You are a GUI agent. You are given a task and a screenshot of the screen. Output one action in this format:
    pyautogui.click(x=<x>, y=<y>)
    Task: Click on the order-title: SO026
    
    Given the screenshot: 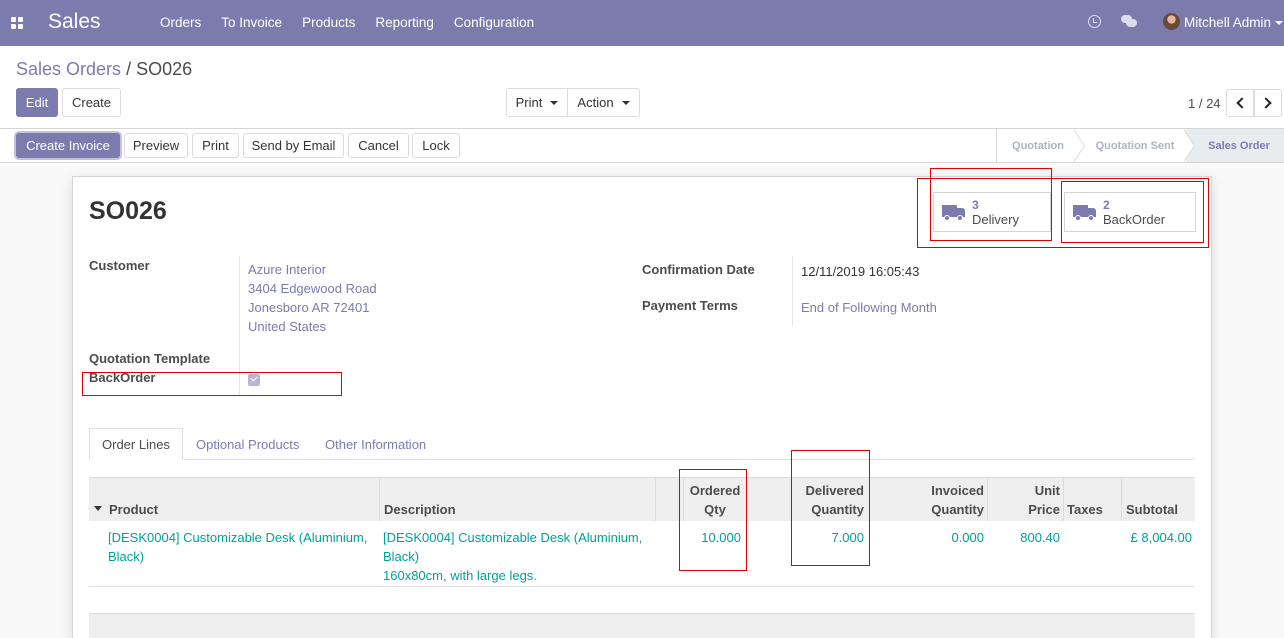 What is the action you would take?
    pyautogui.click(x=128, y=211)
    